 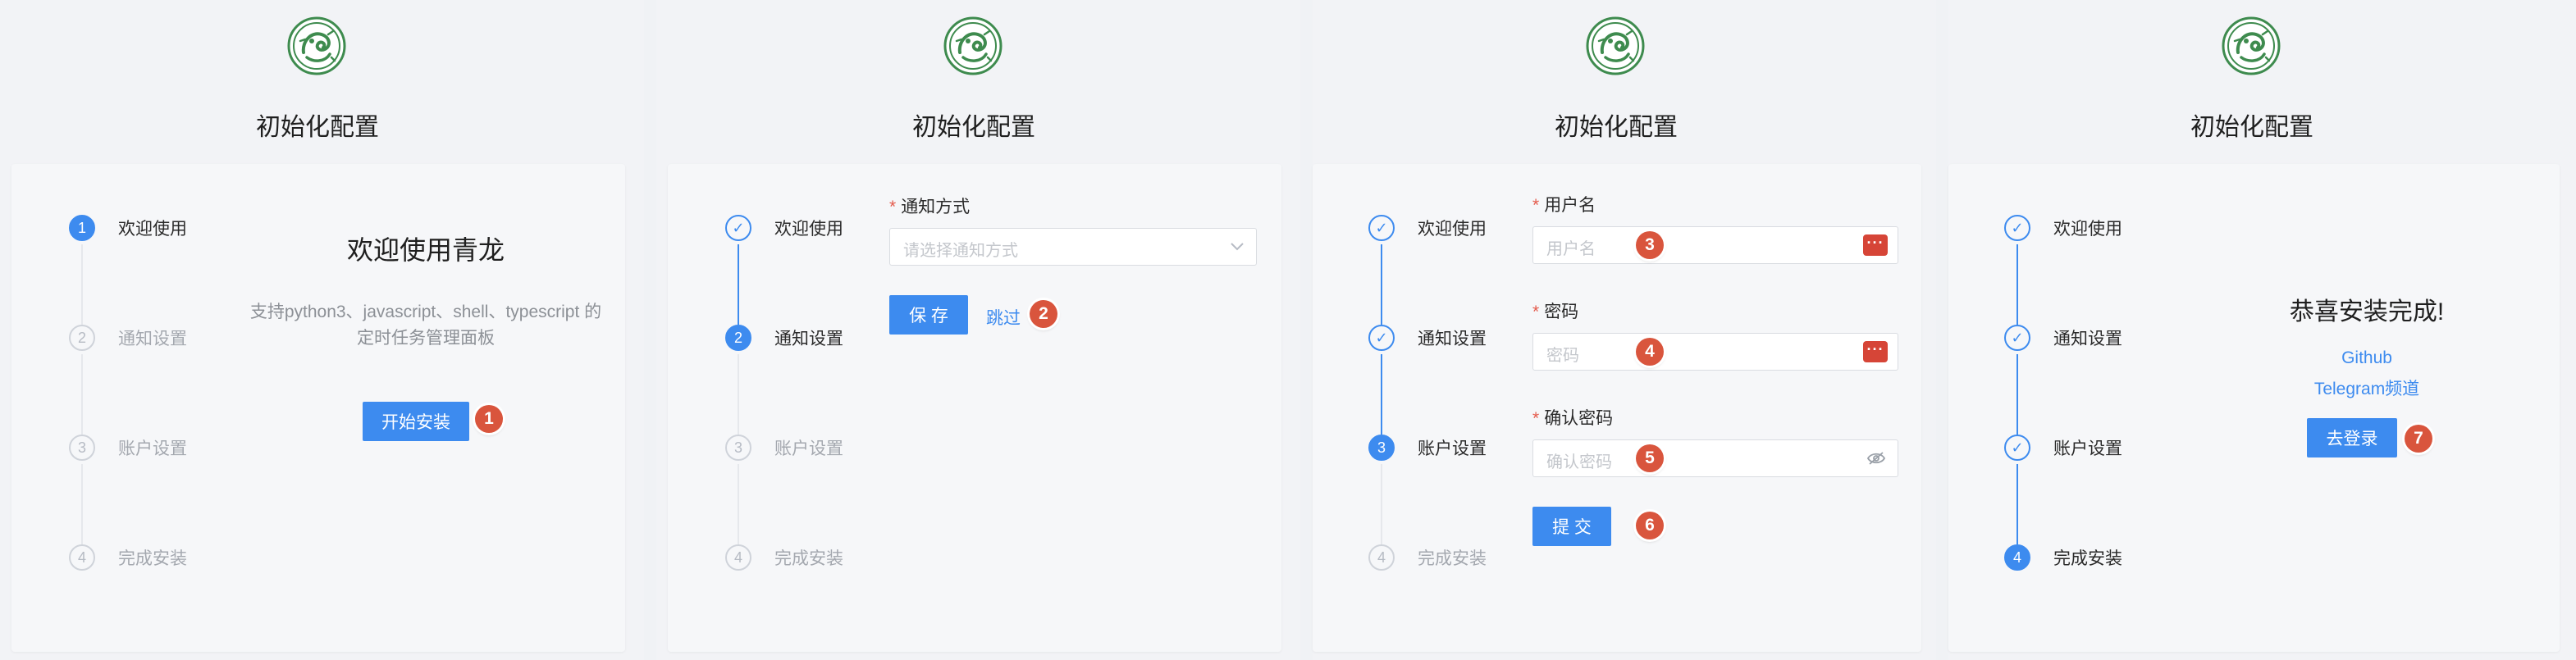 What do you see at coordinates (1570, 205) in the screenshot?
I see `label-text: 用户名` at bounding box center [1570, 205].